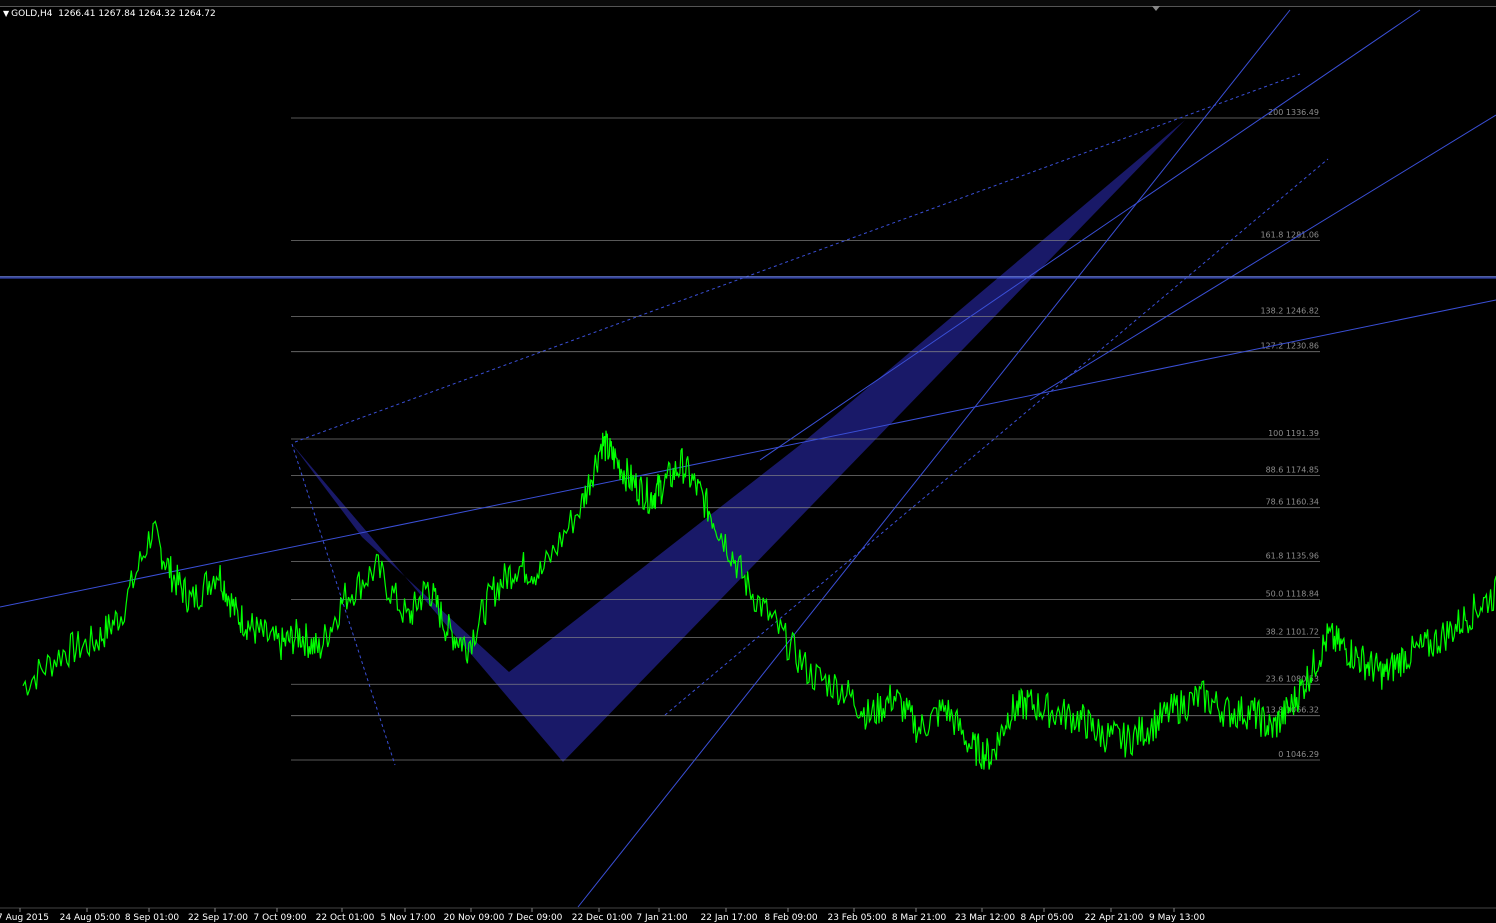  Describe the element at coordinates (343, 604) in the screenshot. I see `dashed-trendline` at that location.